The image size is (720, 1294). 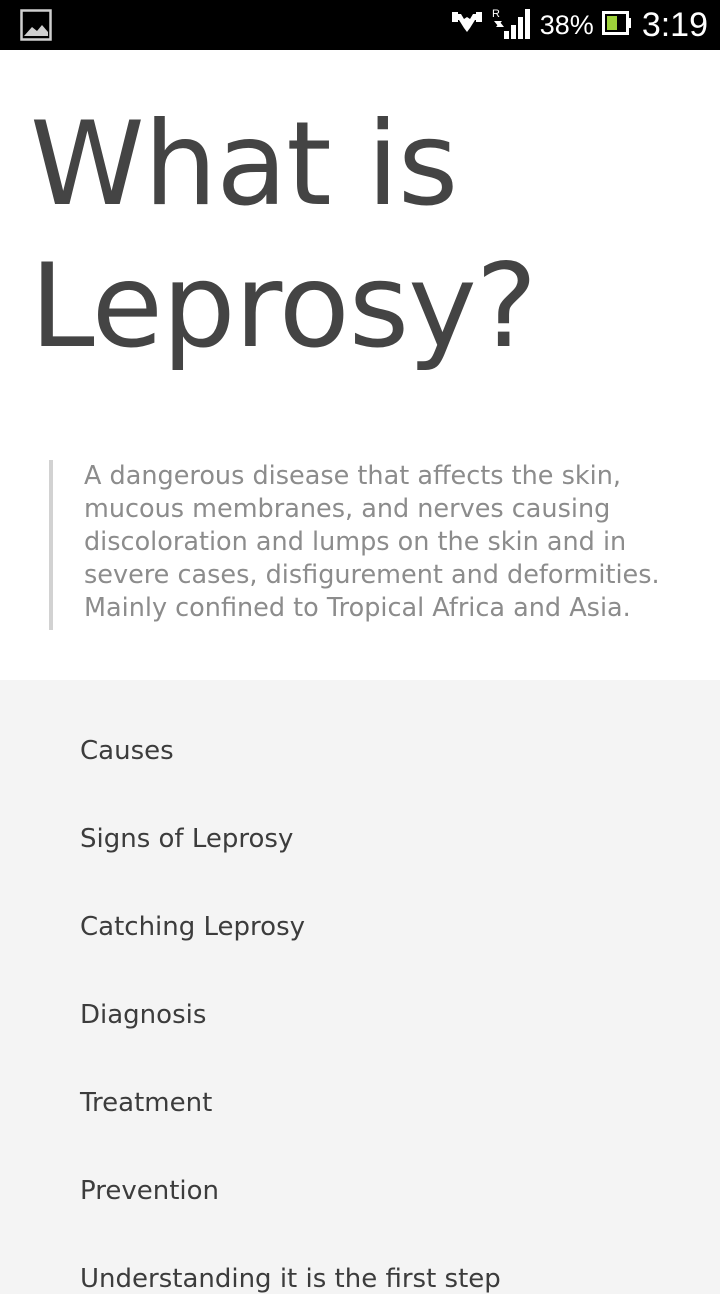 I want to click on menu-item-causes: Causes, so click(x=127, y=751).